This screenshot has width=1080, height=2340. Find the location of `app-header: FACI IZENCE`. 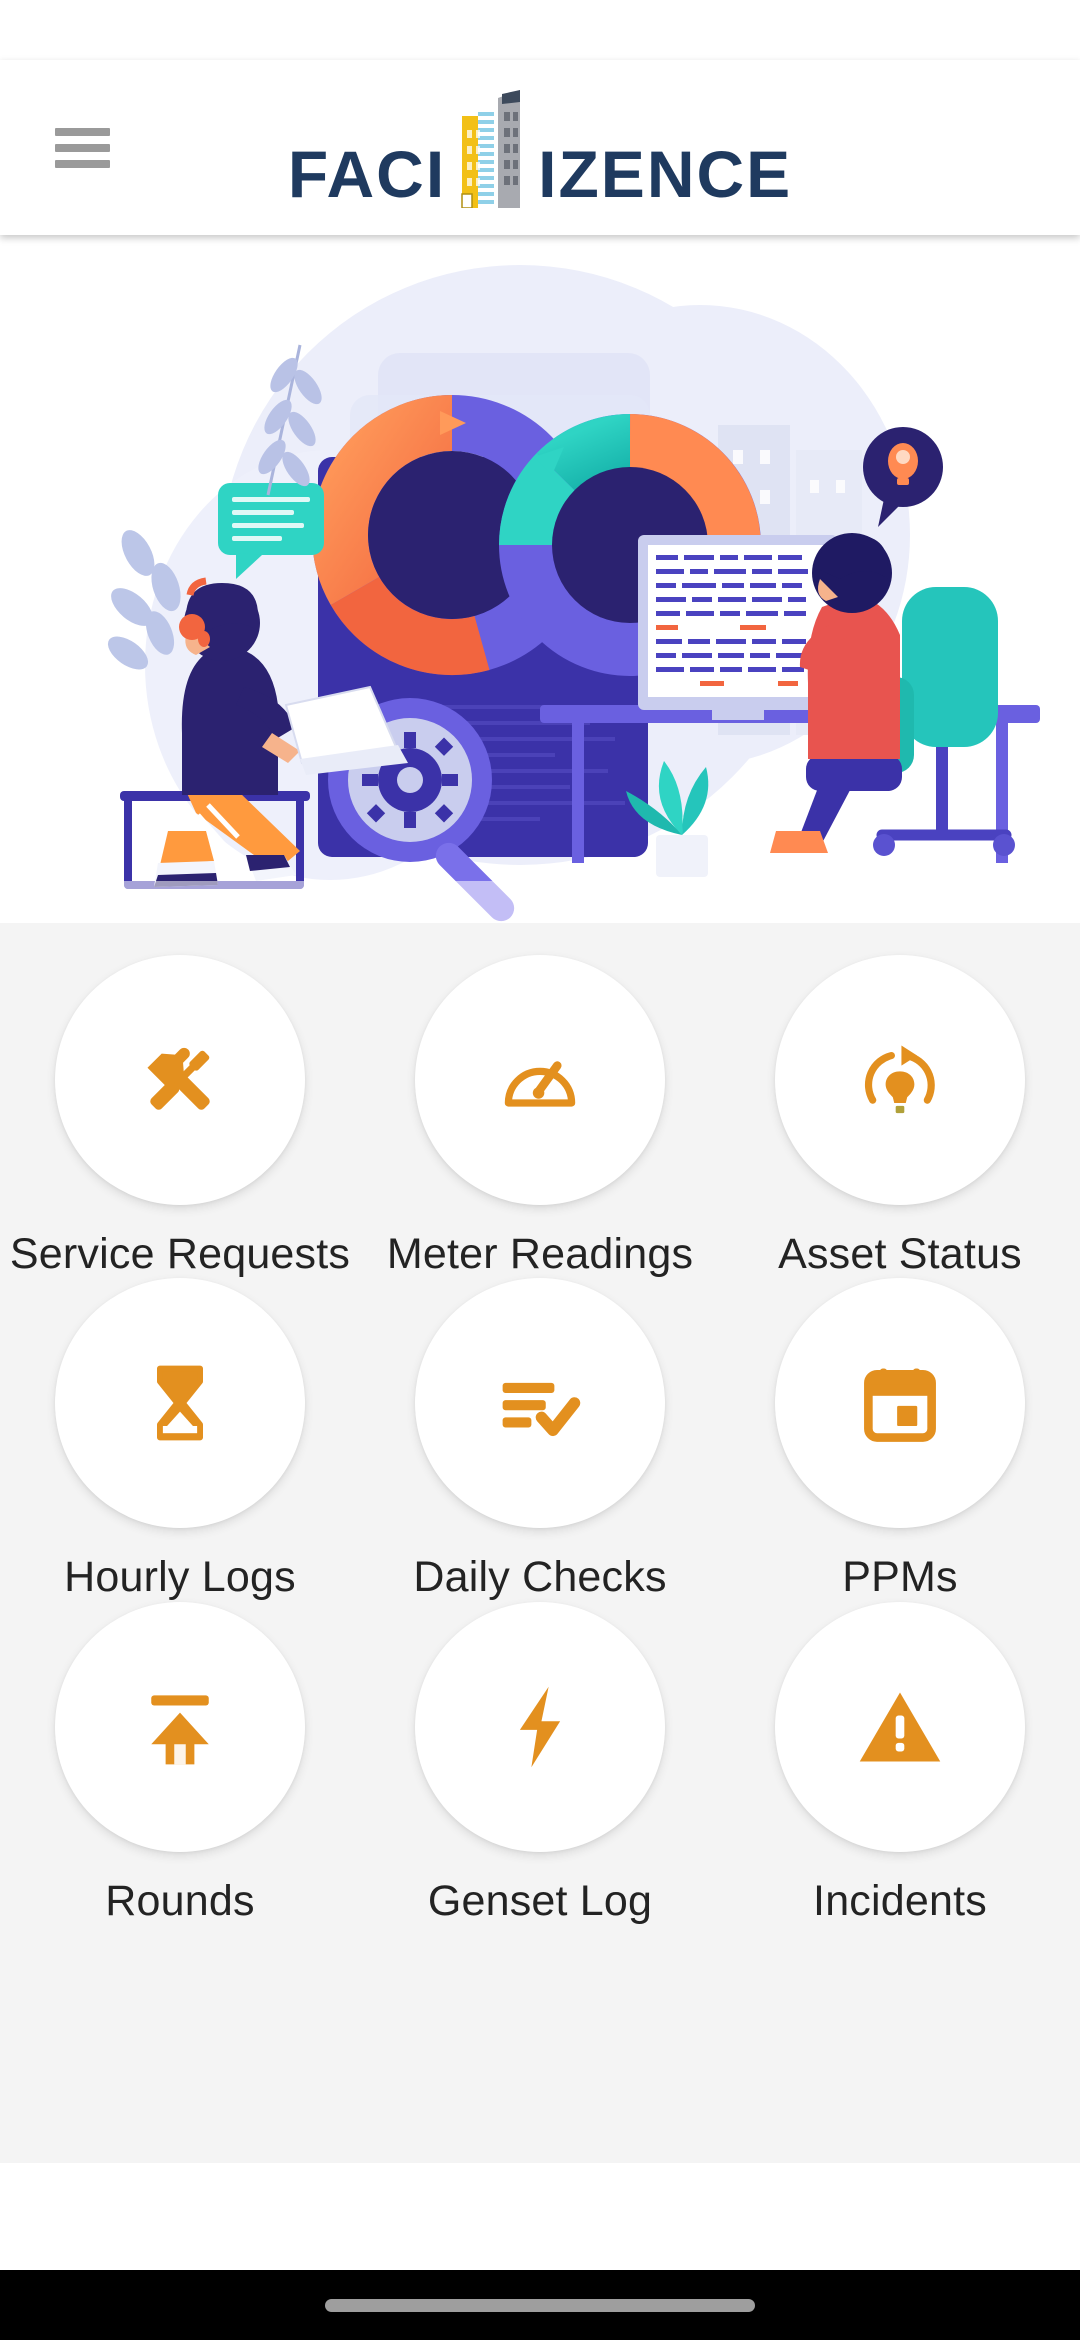

app-header: FACI IZENCE is located at coordinates (540, 147).